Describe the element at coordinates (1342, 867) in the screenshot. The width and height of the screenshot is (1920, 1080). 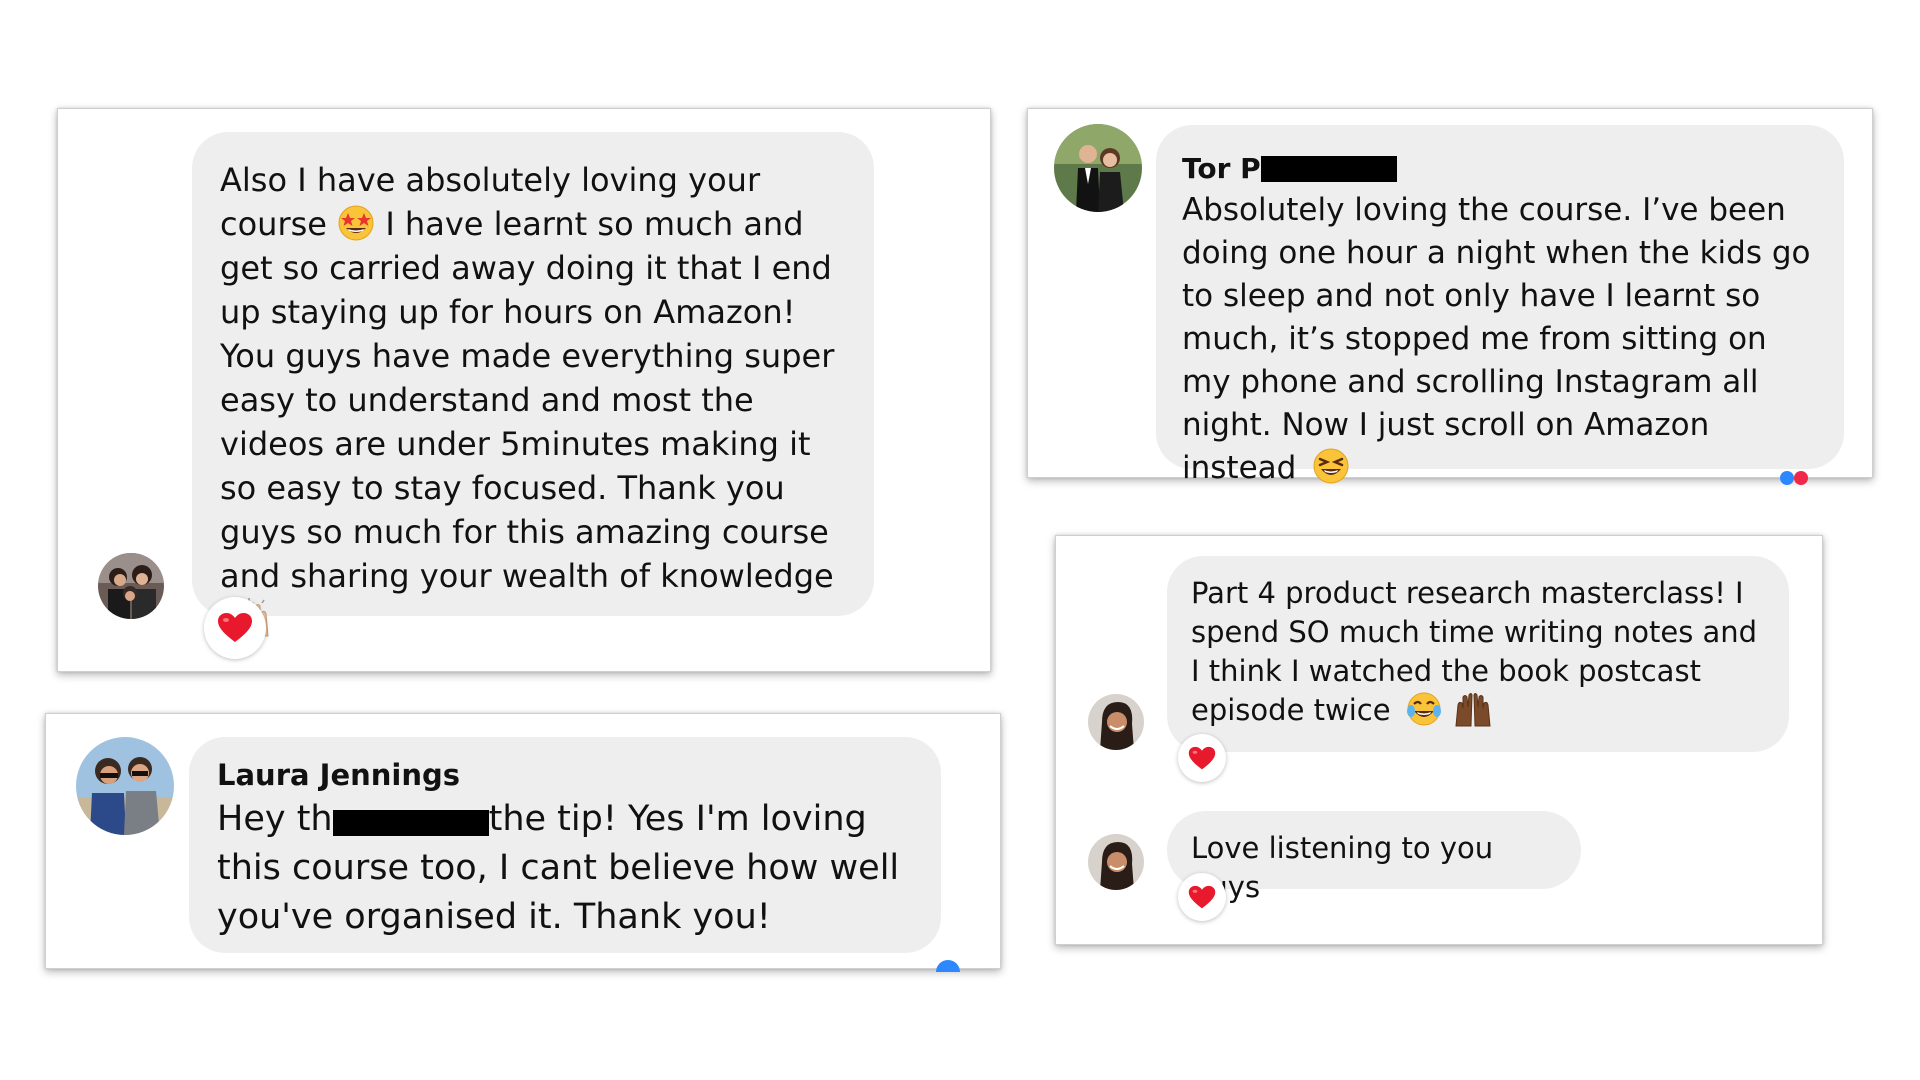
I see `comment-text: Love listening to you guys` at that location.